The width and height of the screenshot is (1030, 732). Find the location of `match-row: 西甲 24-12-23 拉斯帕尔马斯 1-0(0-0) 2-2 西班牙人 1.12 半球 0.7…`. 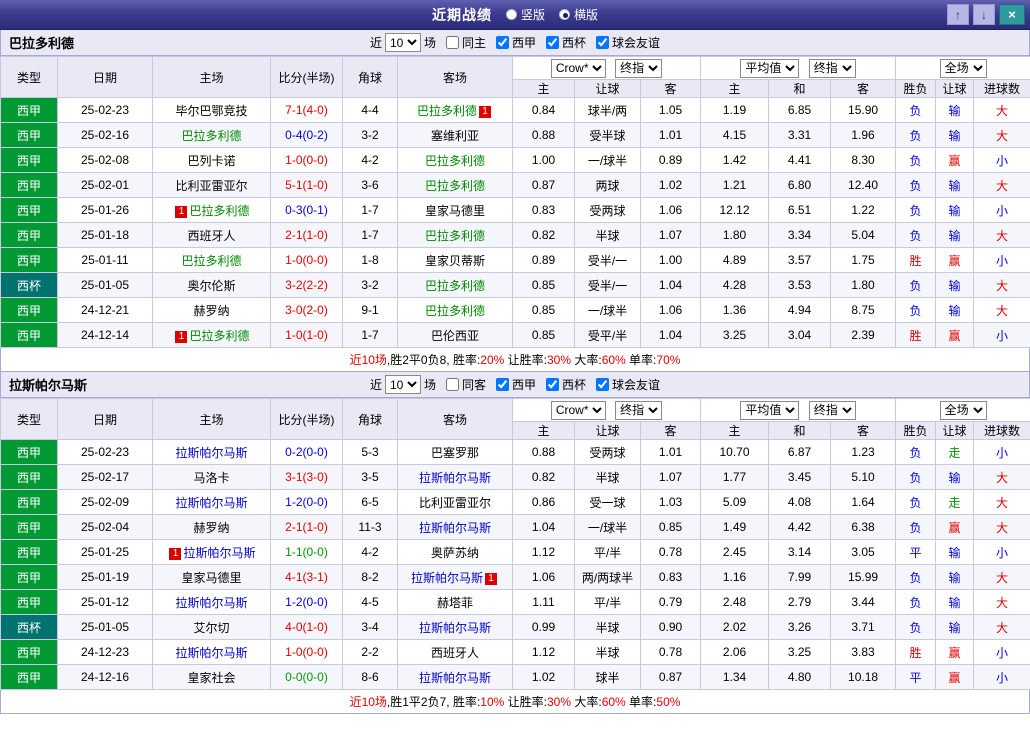

match-row: 西甲 24-12-23 拉斯帕尔马斯 1-0(0-0) 2-2 西班牙人 1.12 半球 0.7… is located at coordinates (515, 652).